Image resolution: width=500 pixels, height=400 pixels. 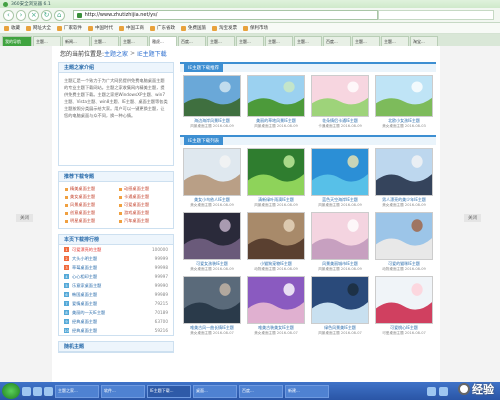 I want to click on breadcrumb-current-link: IE主题下载, so click(x=152, y=53).